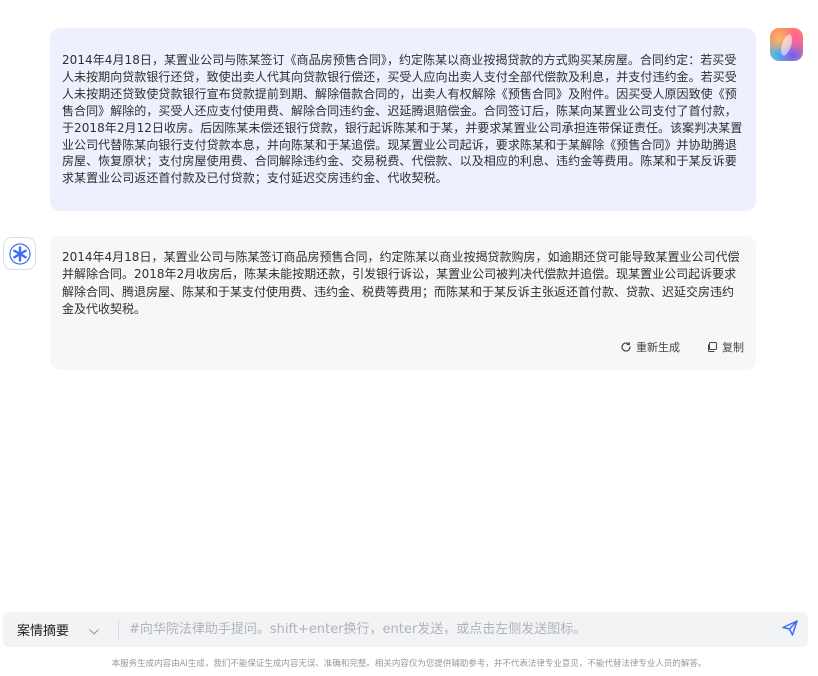 Image resolution: width=818 pixels, height=676 pixels. What do you see at coordinates (445, 629) in the screenshot?
I see `prompt-input` at bounding box center [445, 629].